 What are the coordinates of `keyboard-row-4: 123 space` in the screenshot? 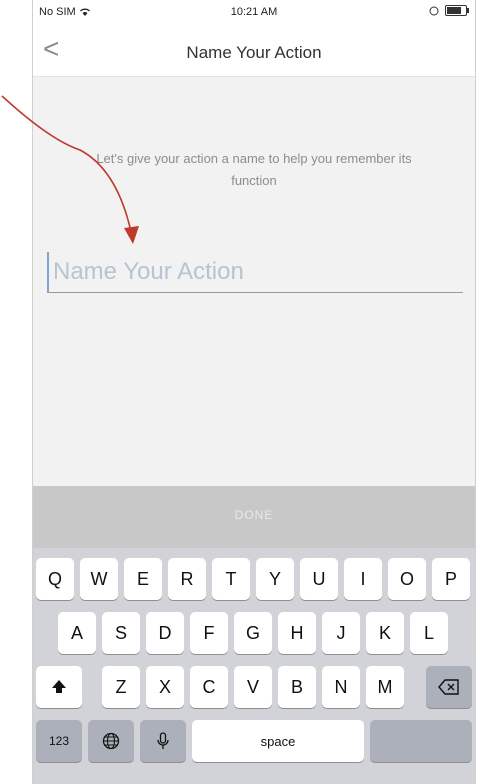 It's located at (254, 743).